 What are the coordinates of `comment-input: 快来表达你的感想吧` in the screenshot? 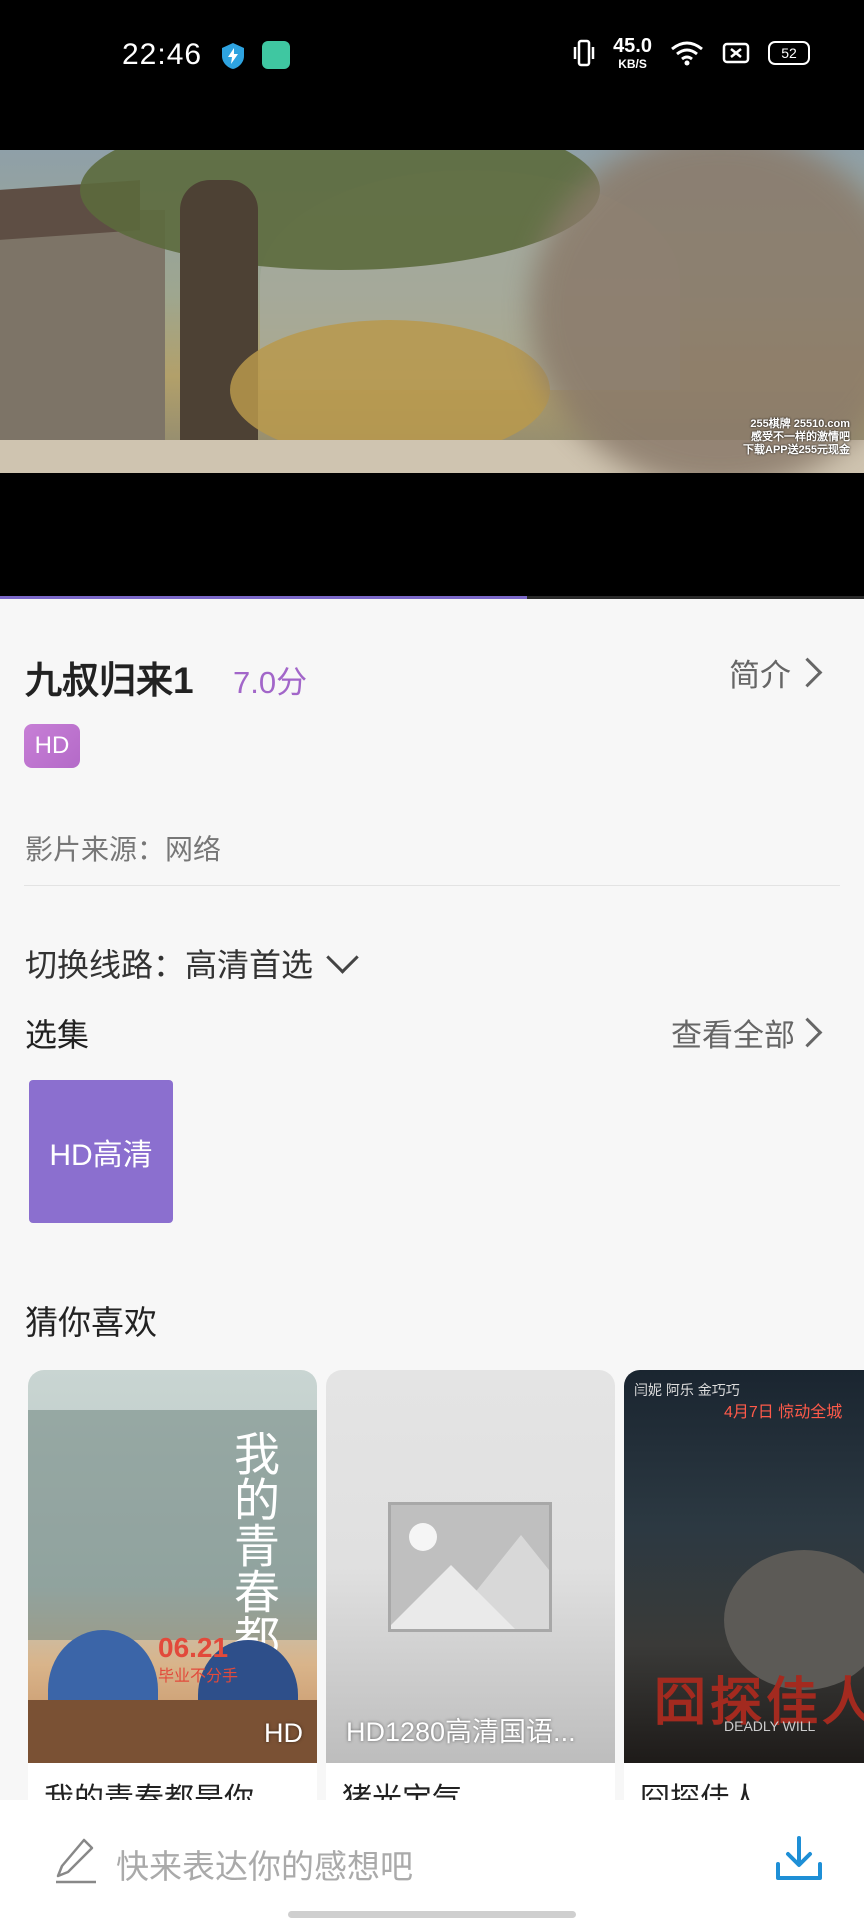 It's located at (264, 1864).